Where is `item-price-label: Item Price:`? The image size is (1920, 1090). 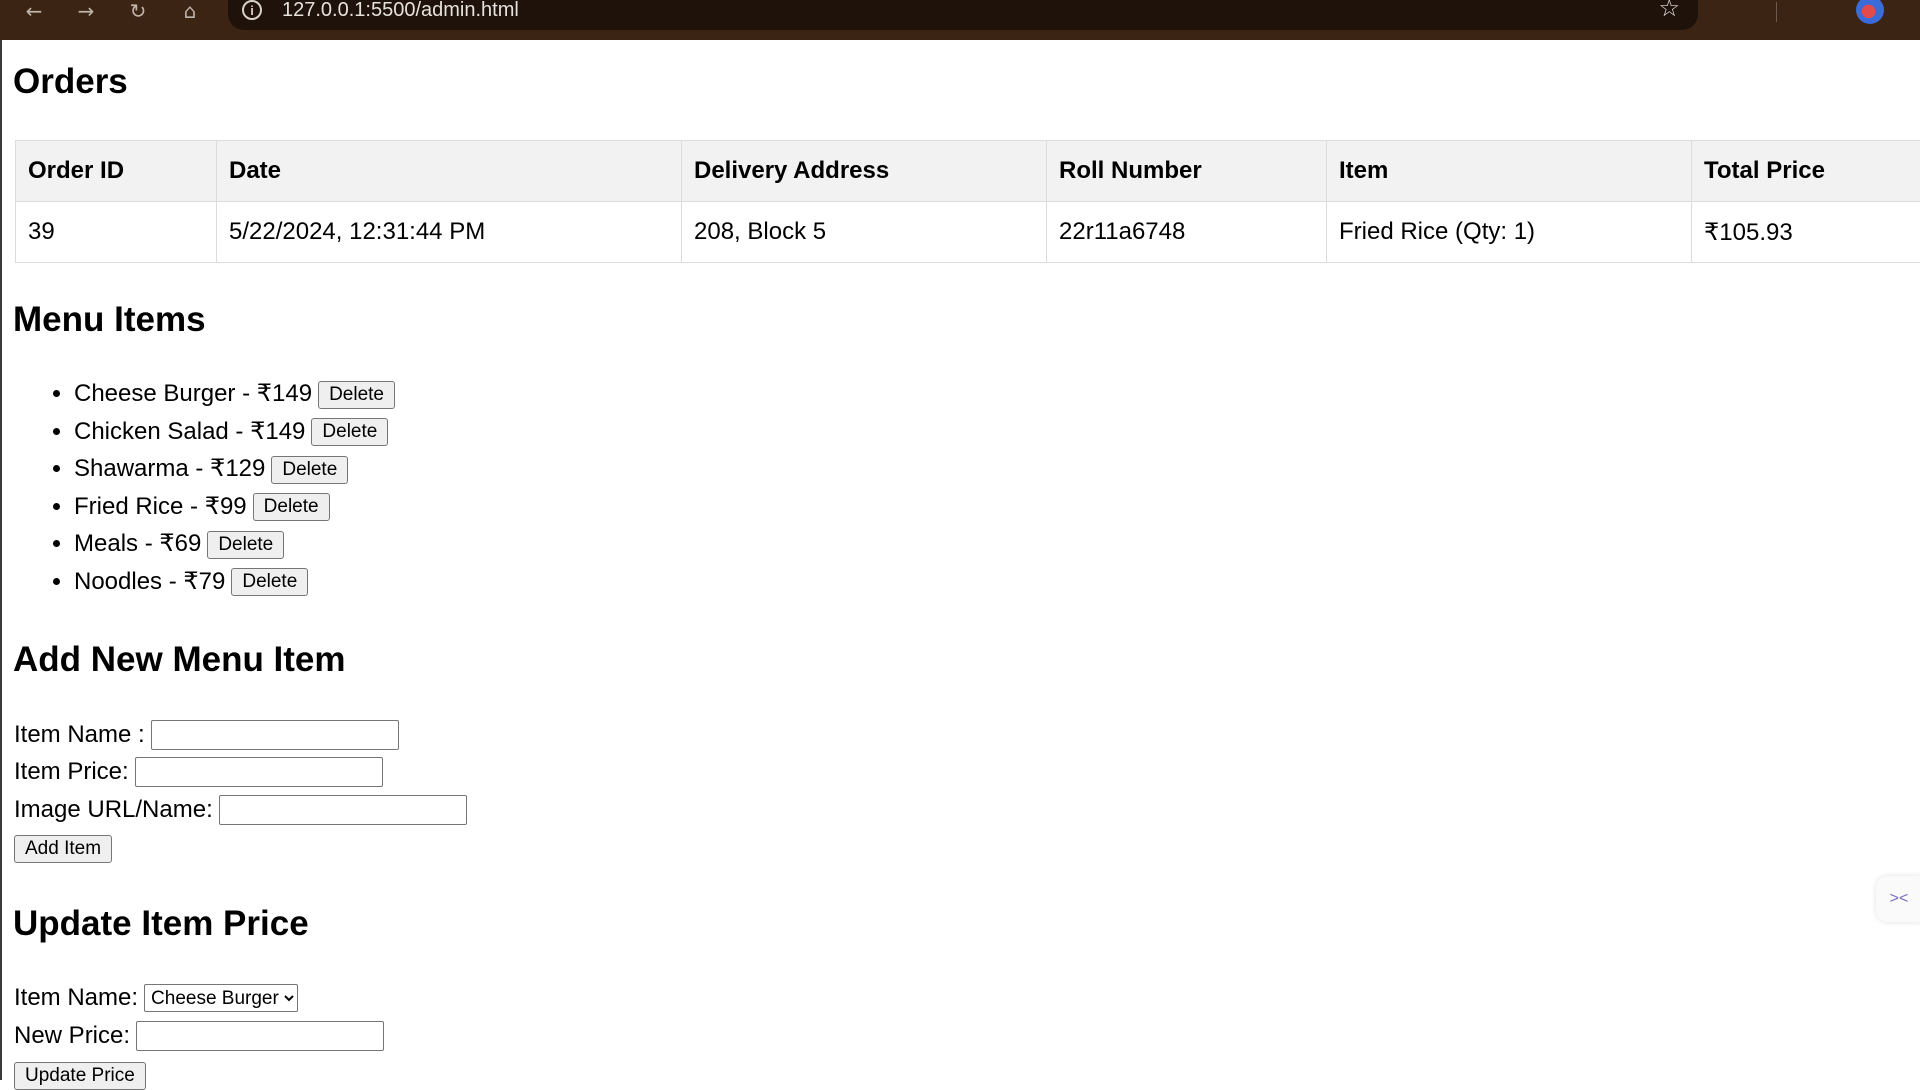
item-price-label: Item Price: is located at coordinates (71, 772).